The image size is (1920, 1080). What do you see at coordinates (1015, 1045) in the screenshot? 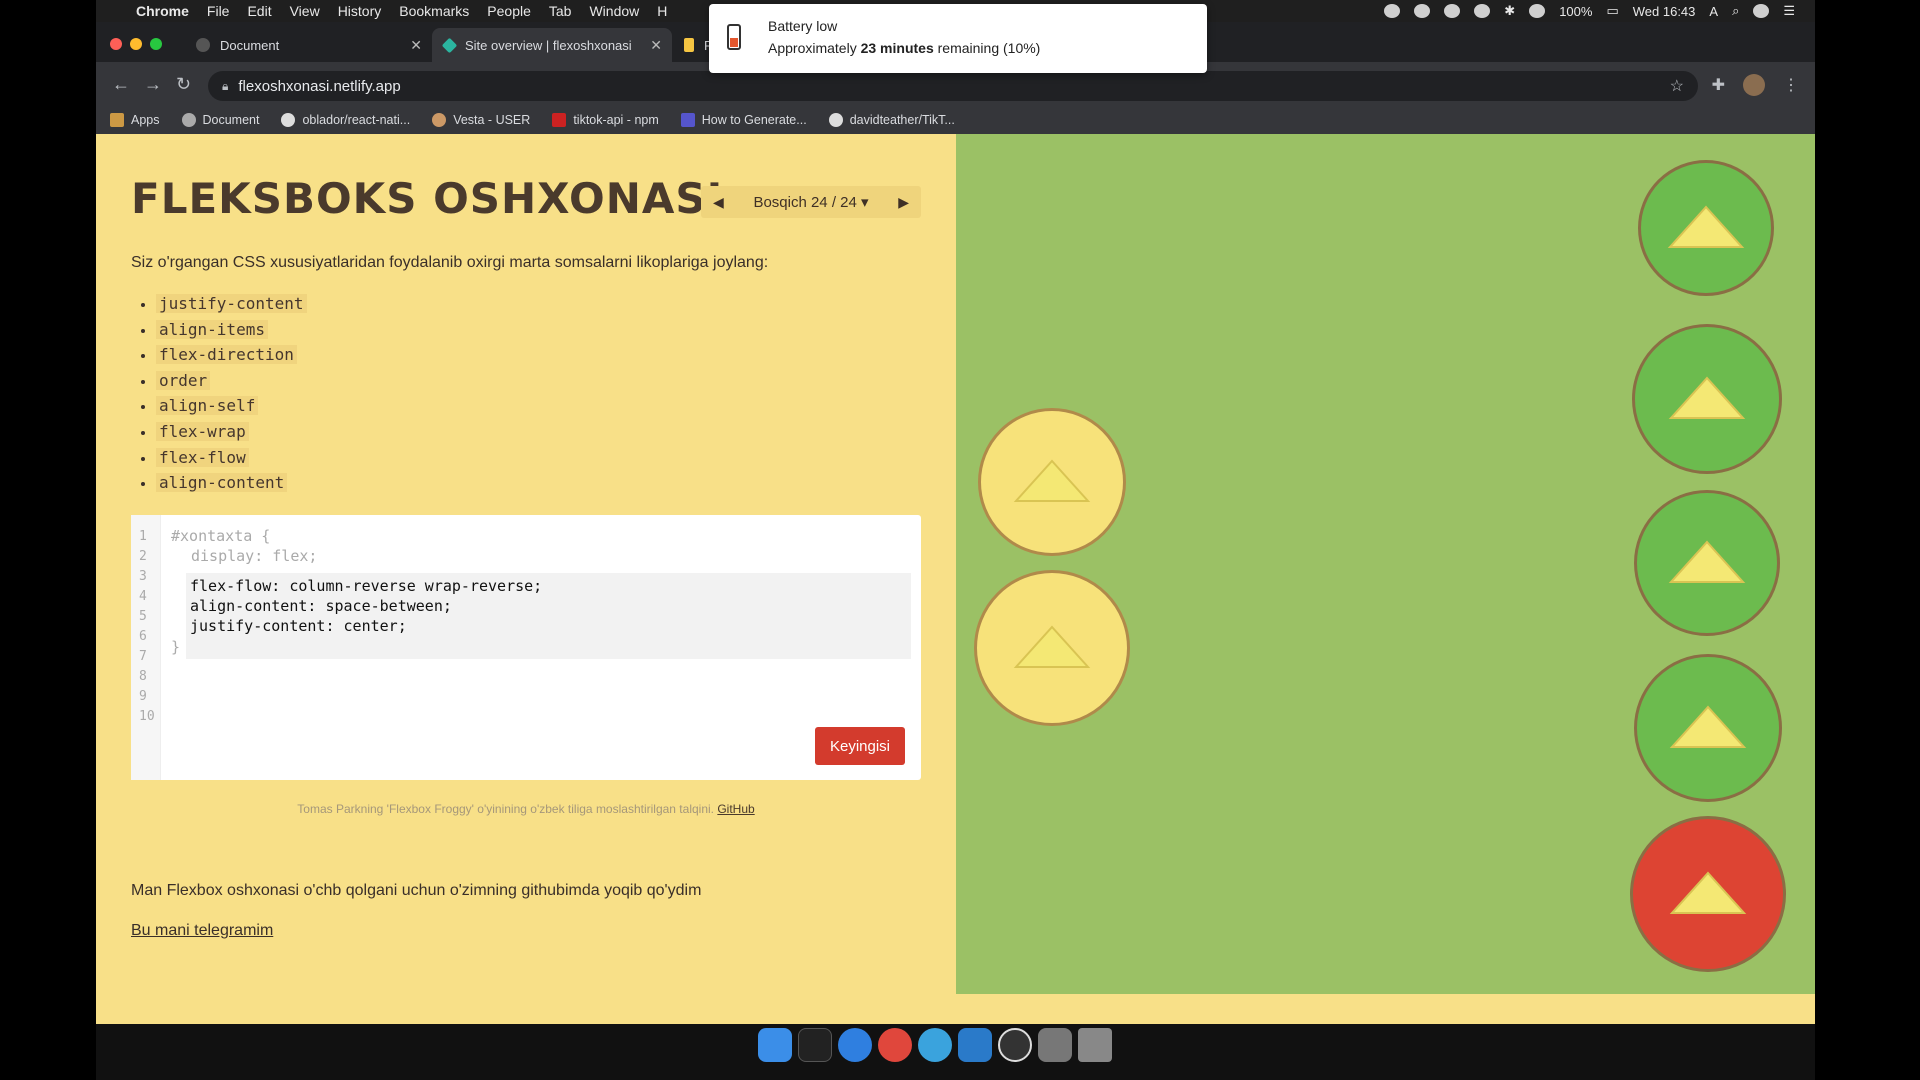
I see `obs-icon` at bounding box center [1015, 1045].